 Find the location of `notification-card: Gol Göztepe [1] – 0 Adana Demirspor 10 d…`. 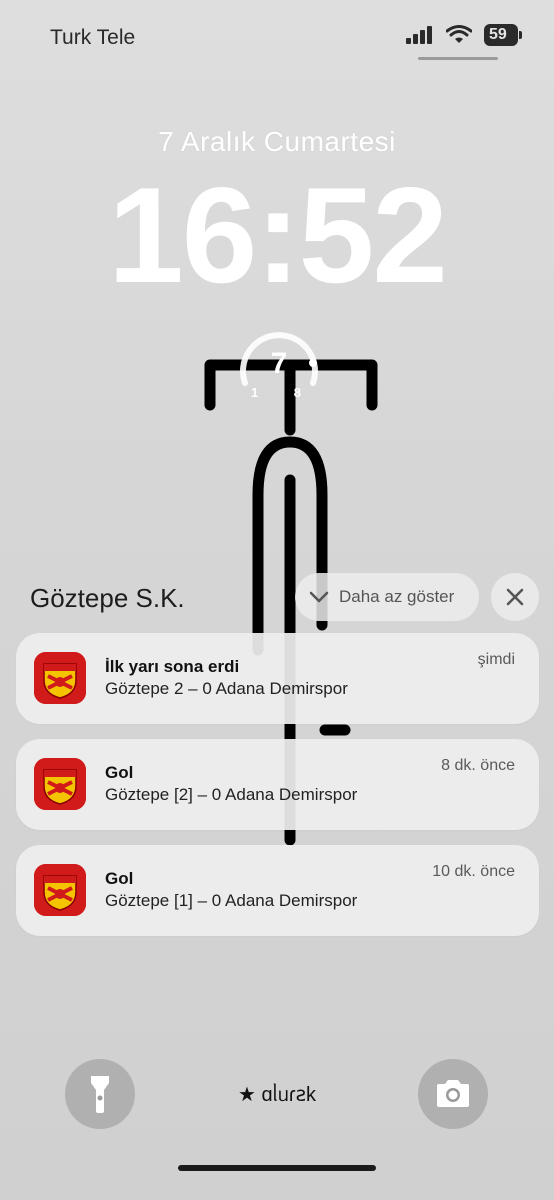

notification-card: Gol Göztepe [1] – 0 Adana Demirspor 10 d… is located at coordinates (277, 890).